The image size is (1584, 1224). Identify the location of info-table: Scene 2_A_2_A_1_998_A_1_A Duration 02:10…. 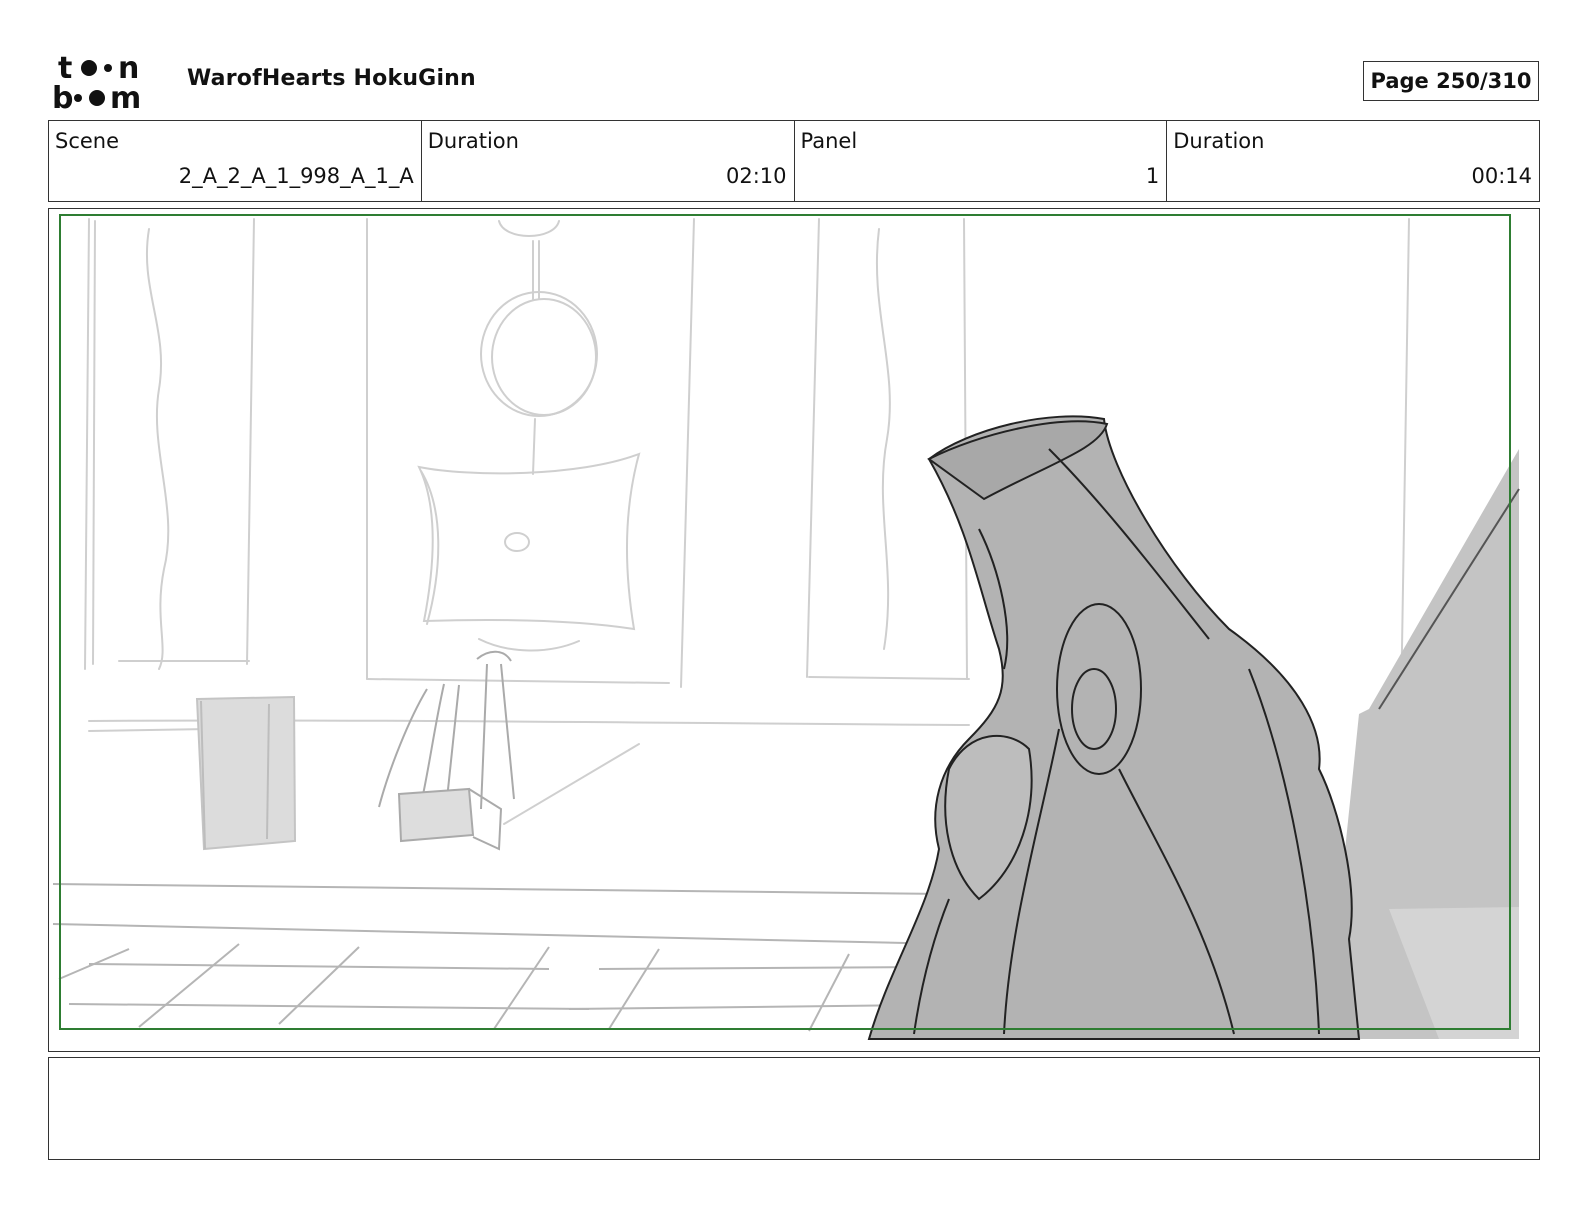
(794, 161).